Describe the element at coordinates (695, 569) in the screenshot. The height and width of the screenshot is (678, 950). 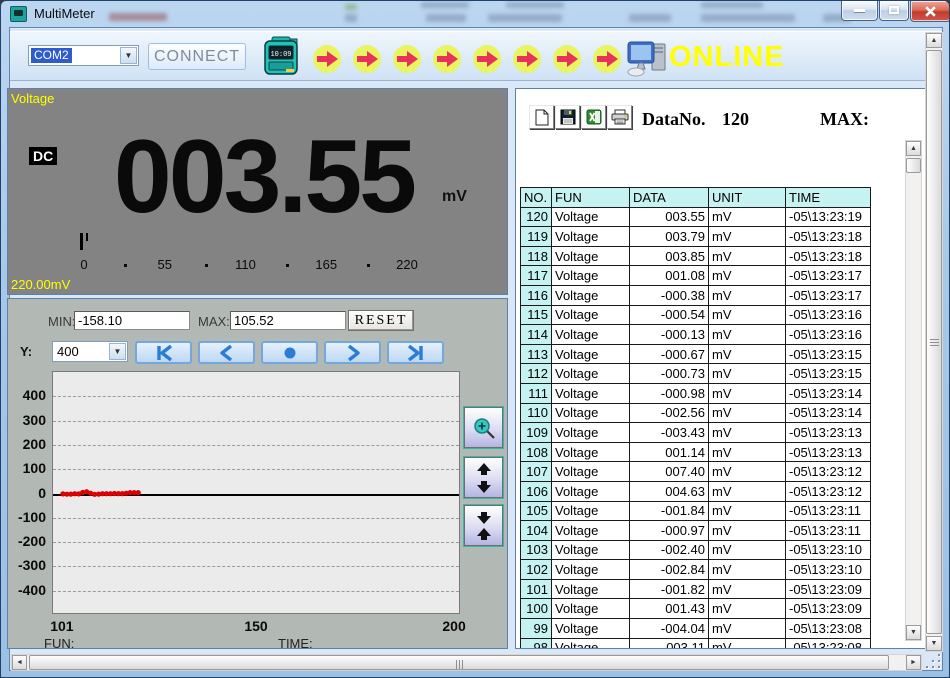
I see `table-row: 102 Voltage -002.84 mV -05\13:23:10` at that location.